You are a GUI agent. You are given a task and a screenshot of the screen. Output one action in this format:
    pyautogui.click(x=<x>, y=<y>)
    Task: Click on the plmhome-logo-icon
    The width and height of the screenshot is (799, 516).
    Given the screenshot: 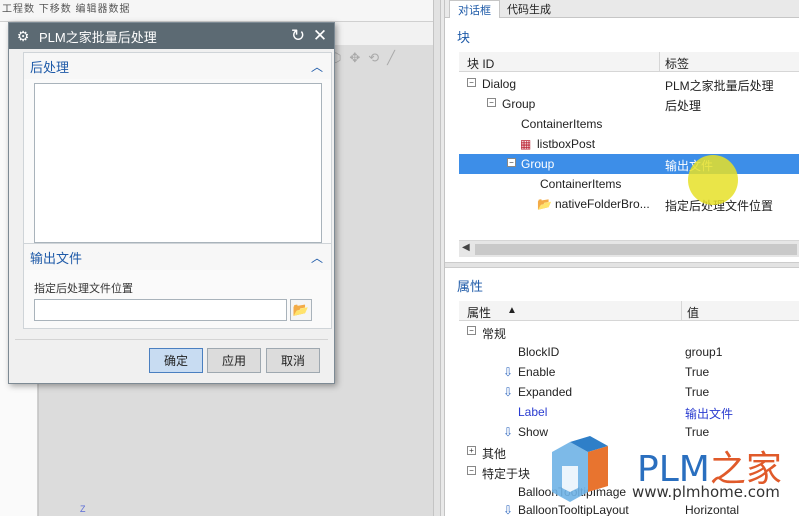 What is the action you would take?
    pyautogui.click(x=580, y=469)
    